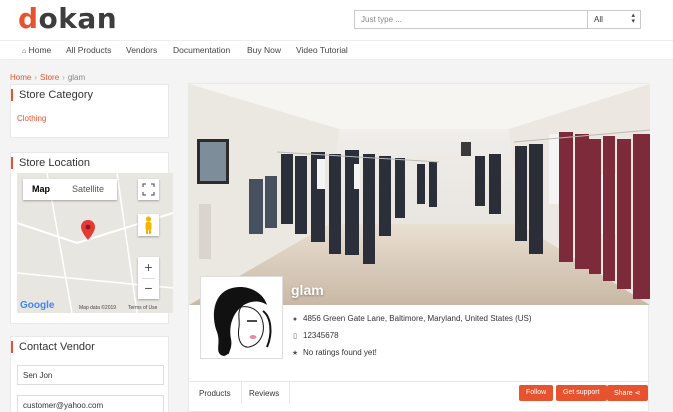 The width and height of the screenshot is (673, 412). I want to click on category-link-clothing: Clothing, so click(31, 118).